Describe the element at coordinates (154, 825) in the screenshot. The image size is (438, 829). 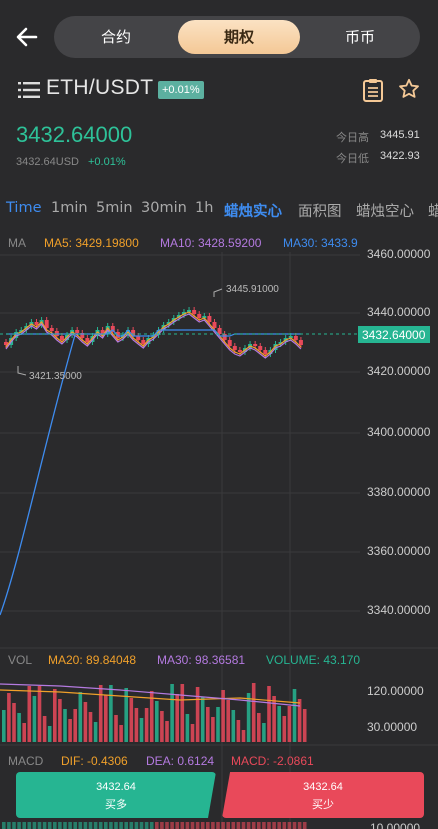
I see `macd-bars` at that location.